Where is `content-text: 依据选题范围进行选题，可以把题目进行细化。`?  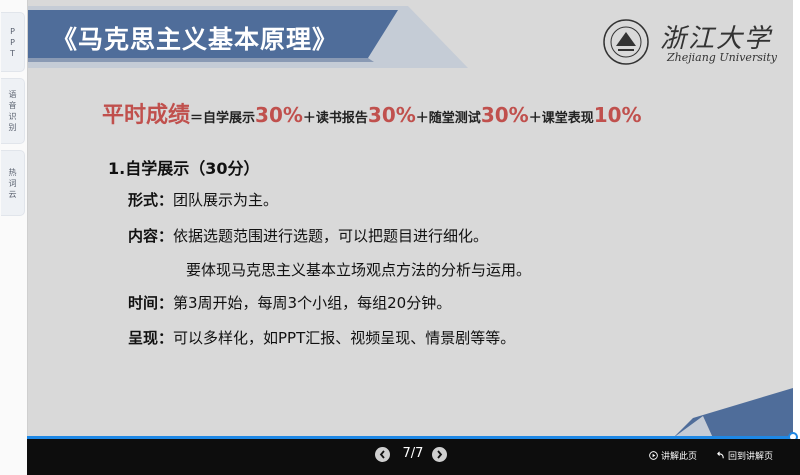 content-text: 依据选题范围进行选题，可以把题目进行细化。 is located at coordinates (331, 236).